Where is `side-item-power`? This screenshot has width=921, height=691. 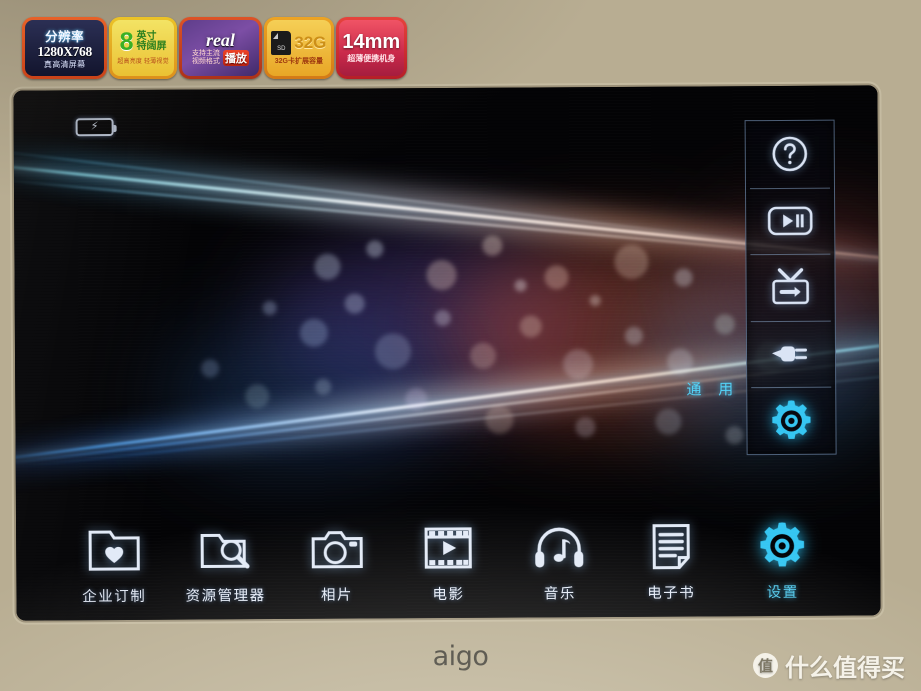 side-item-power is located at coordinates (791, 353).